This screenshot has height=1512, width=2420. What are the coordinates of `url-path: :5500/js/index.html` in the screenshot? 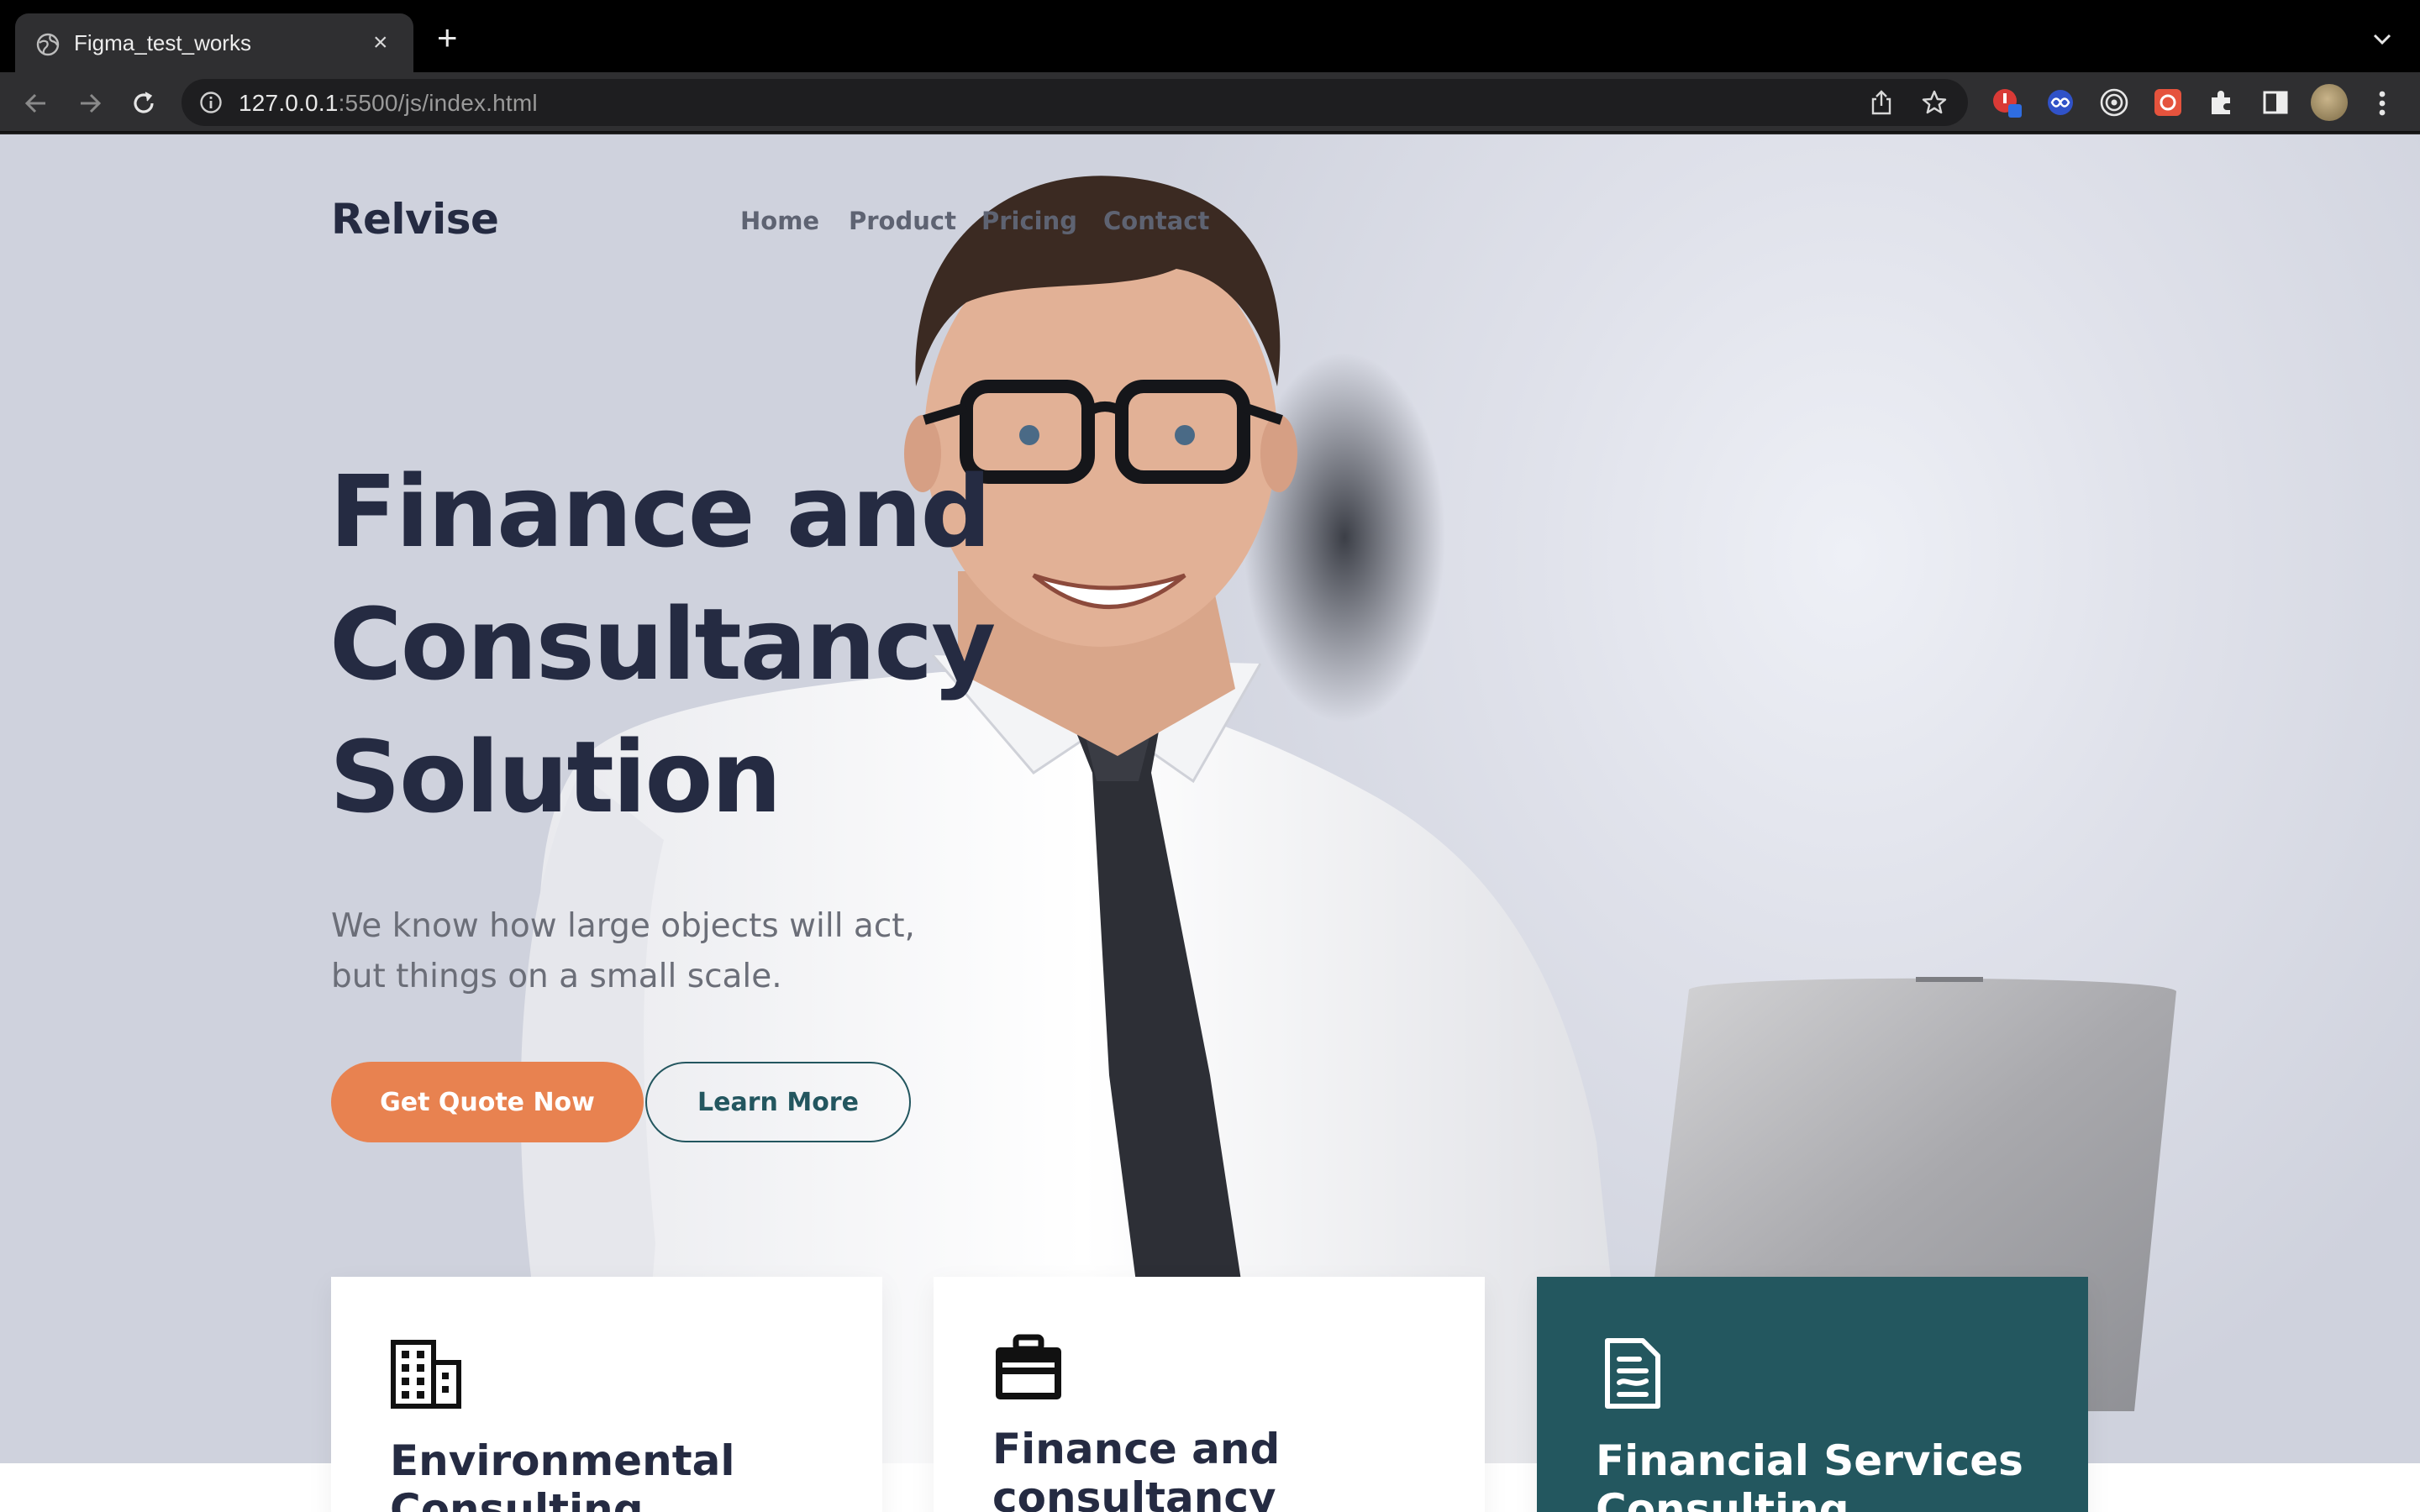 It's located at (438, 103).